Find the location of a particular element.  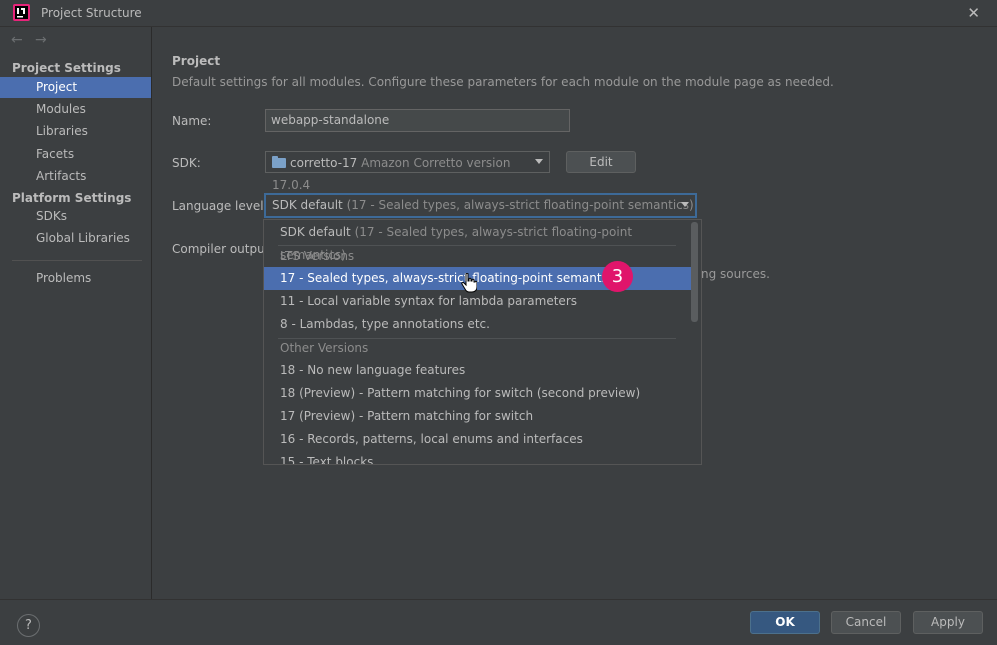

dialog-footer: ? OK Cancel Apply is located at coordinates (498, 622).